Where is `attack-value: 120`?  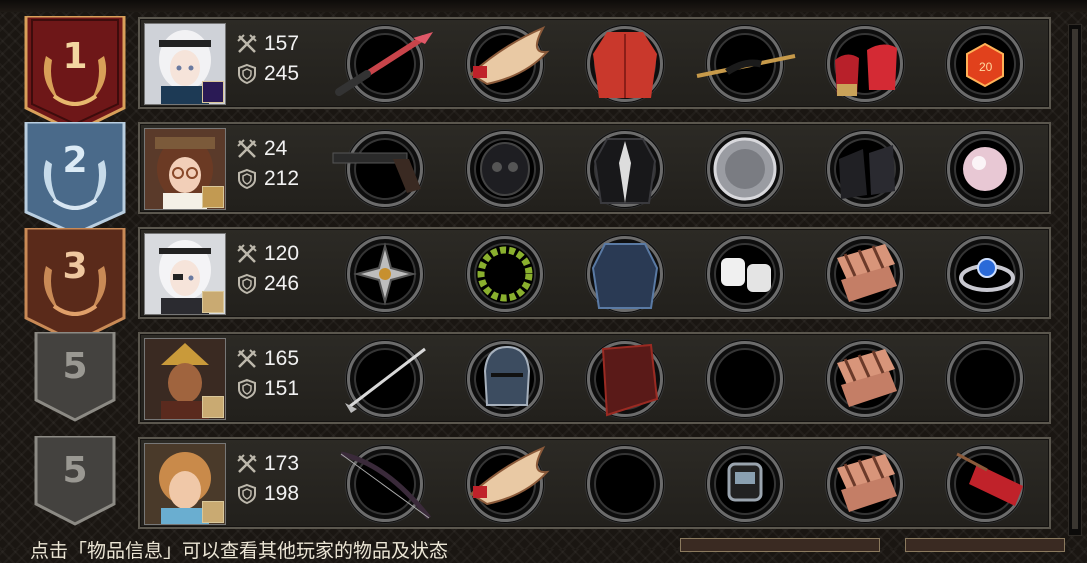 attack-value: 120 is located at coordinates (282, 253).